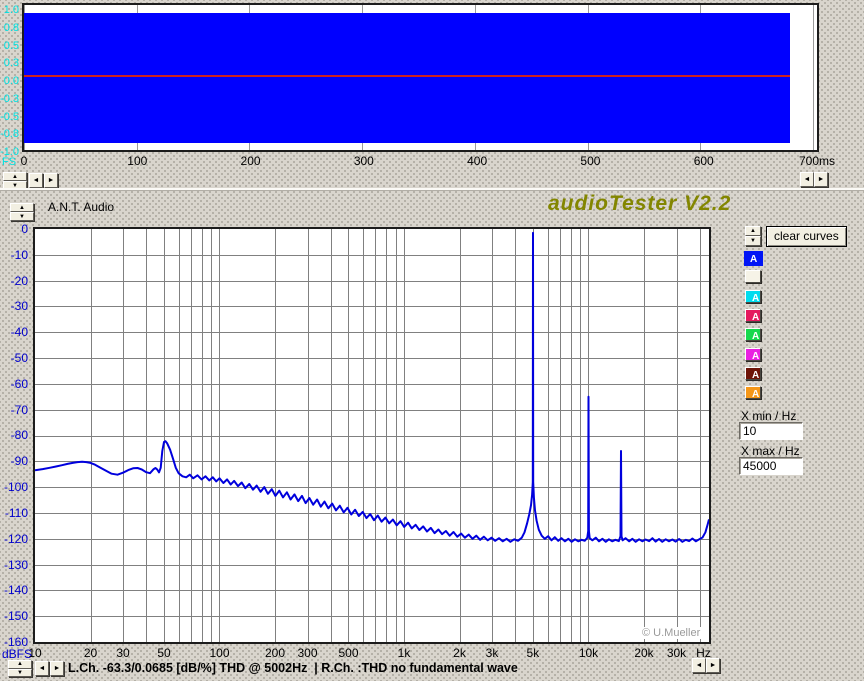 This screenshot has width=864, height=681. What do you see at coordinates (671, 633) in the screenshot?
I see `copyright-label: © U.Mueller` at bounding box center [671, 633].